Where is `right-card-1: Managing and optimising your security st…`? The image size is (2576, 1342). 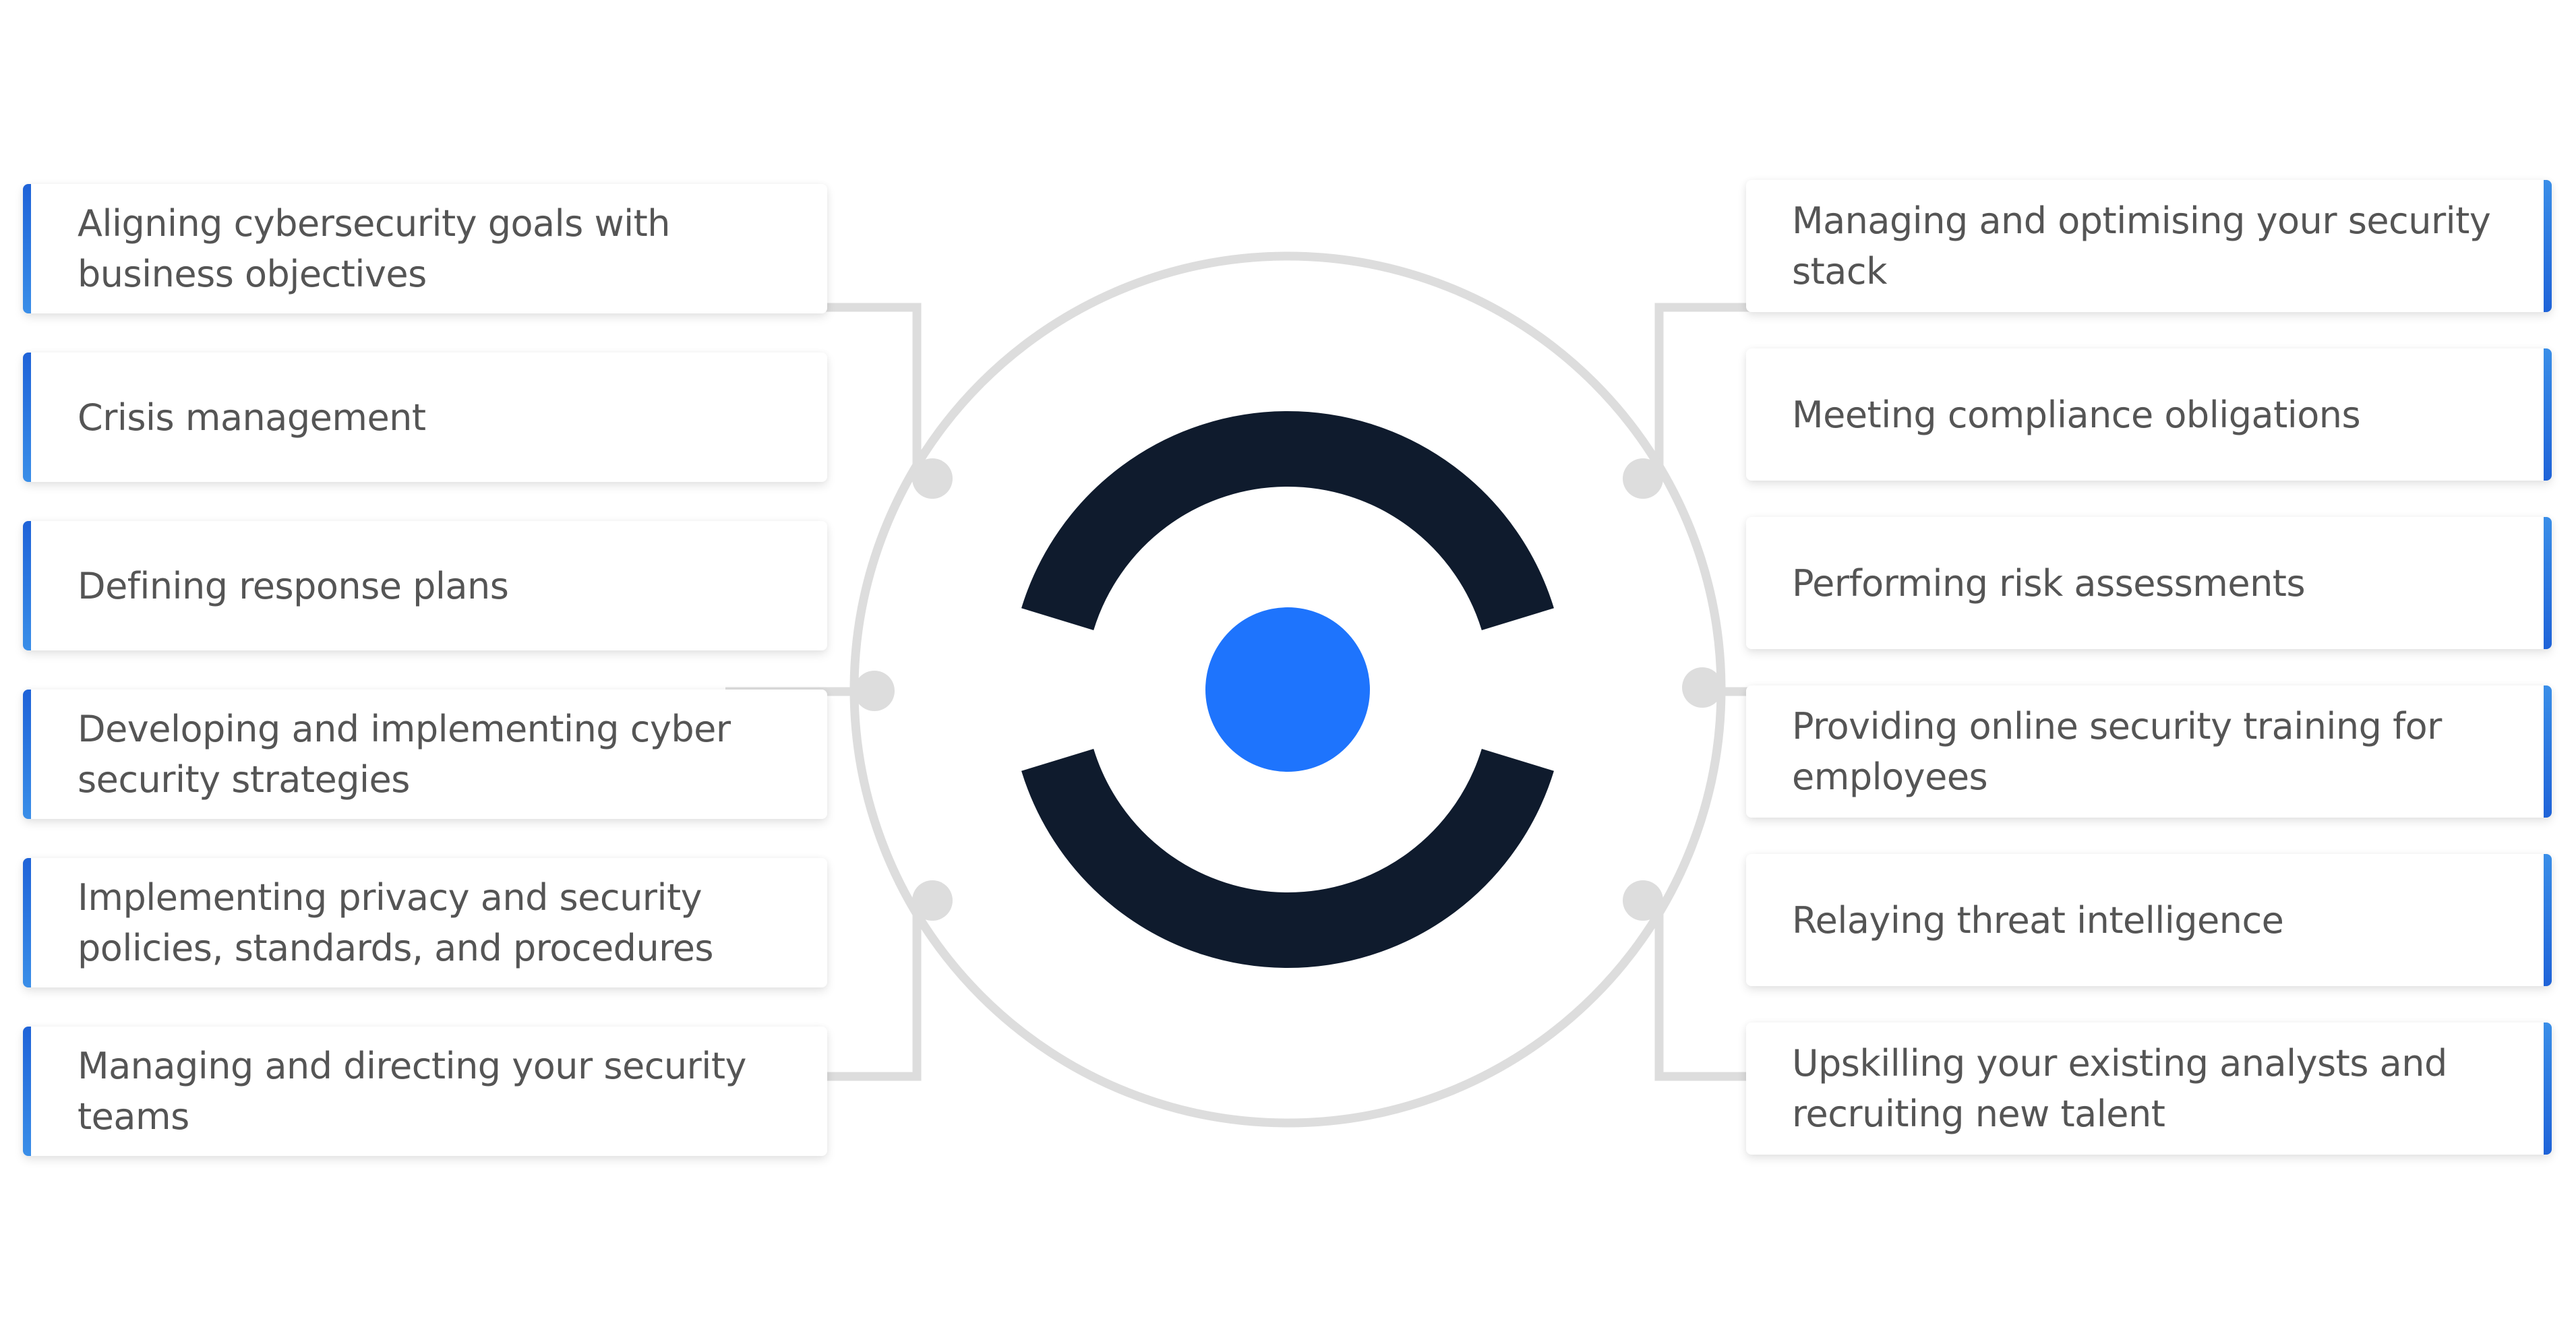 right-card-1: Managing and optimising your security st… is located at coordinates (2149, 246).